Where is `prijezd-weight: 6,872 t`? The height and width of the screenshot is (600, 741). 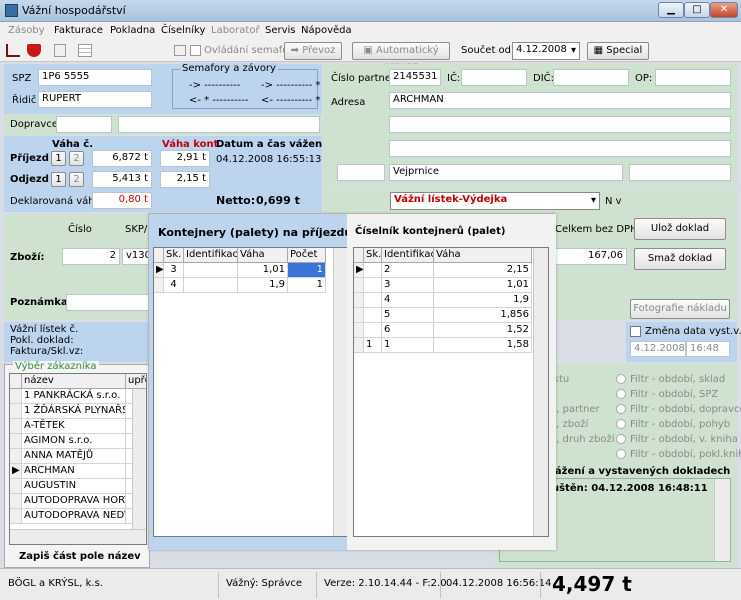 prijezd-weight: 6,872 t is located at coordinates (122, 158).